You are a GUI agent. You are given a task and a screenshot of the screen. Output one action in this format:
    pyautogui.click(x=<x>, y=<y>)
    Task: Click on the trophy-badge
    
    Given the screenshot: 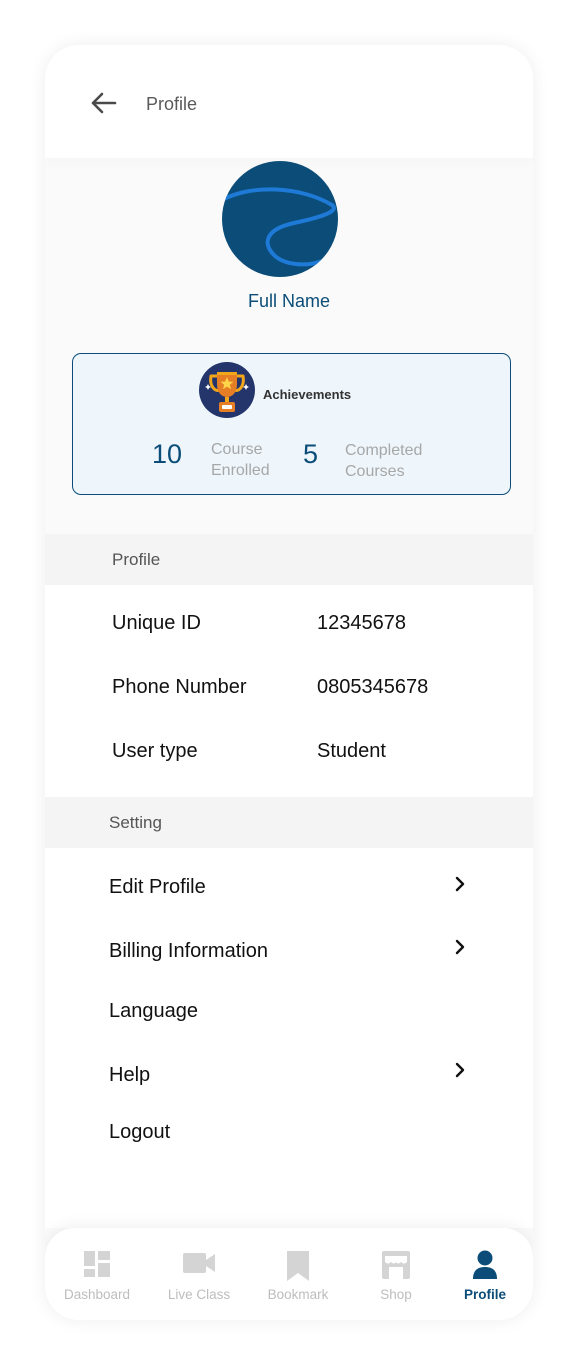 What is the action you would take?
    pyautogui.click(x=227, y=390)
    